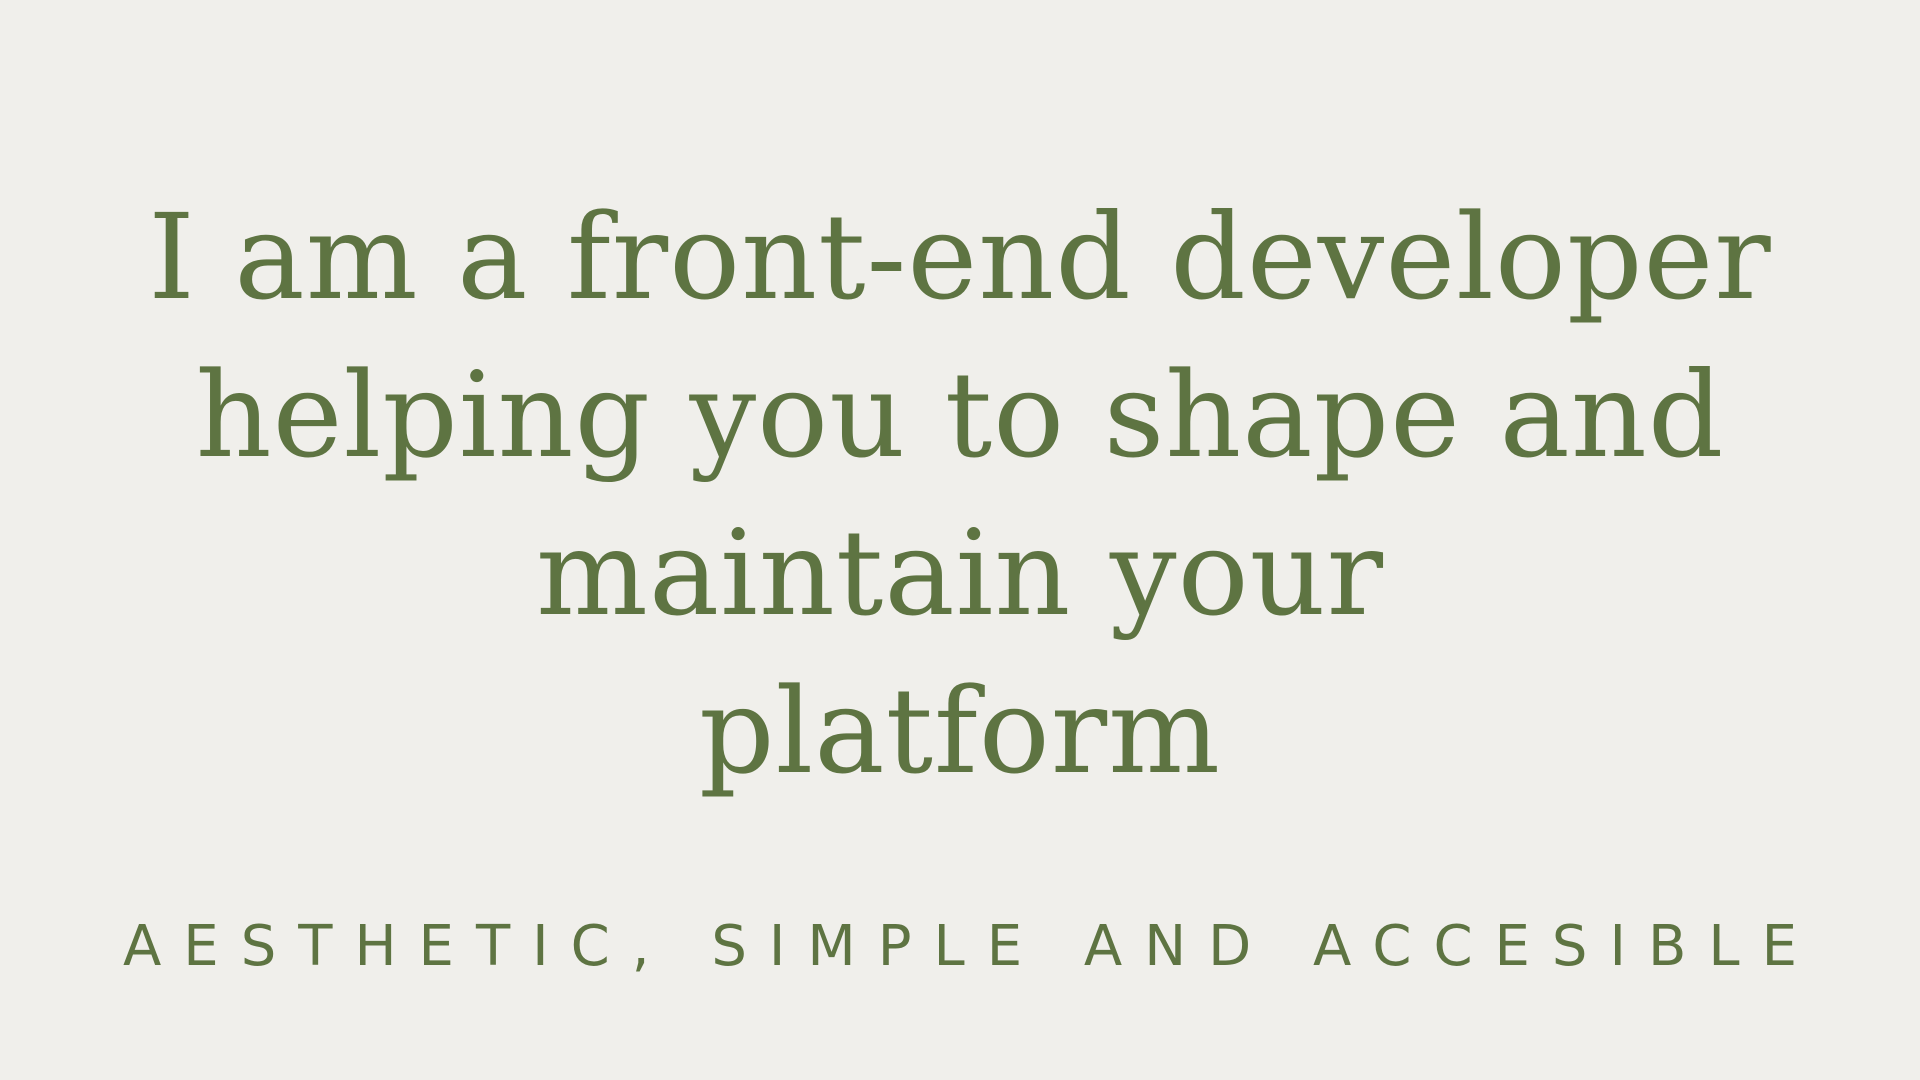 Image resolution: width=1920 pixels, height=1080 pixels. What do you see at coordinates (971, 946) in the screenshot?
I see `hero-tagline: AESTHETIC, SIMPLE AND ACCESIBLE` at bounding box center [971, 946].